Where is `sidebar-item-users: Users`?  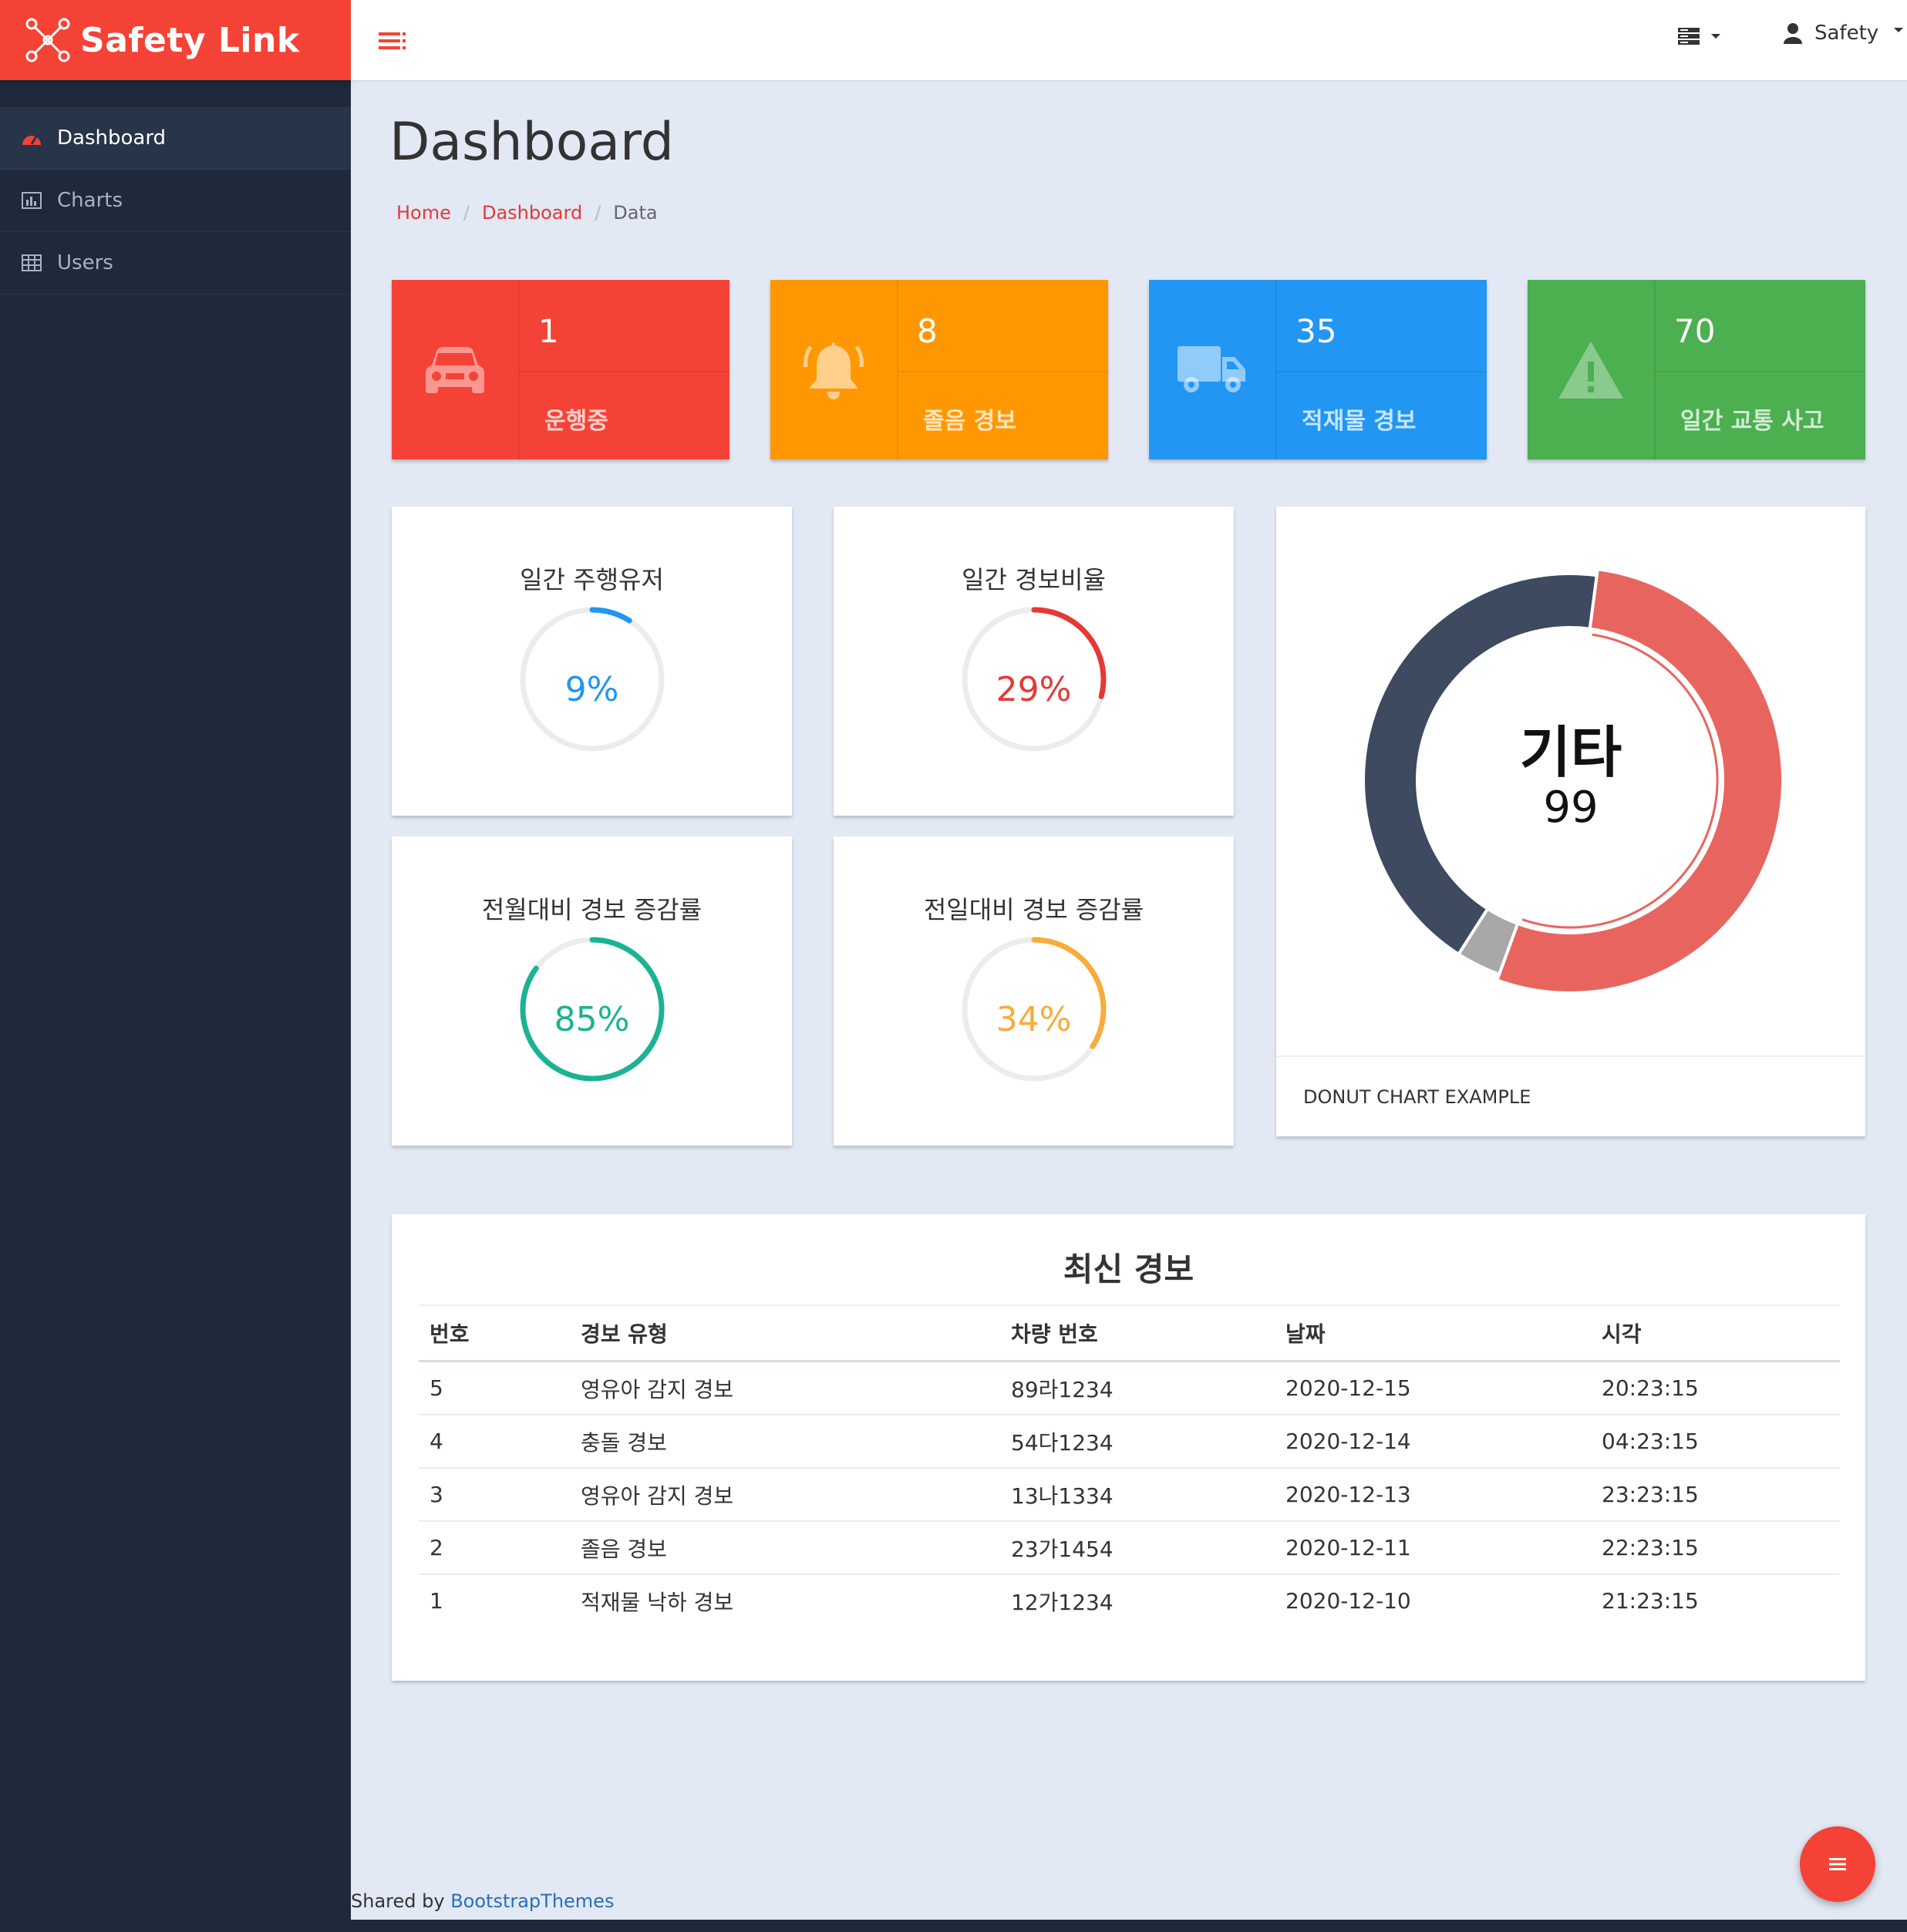
sidebar-item-users: Users is located at coordinates (175, 263).